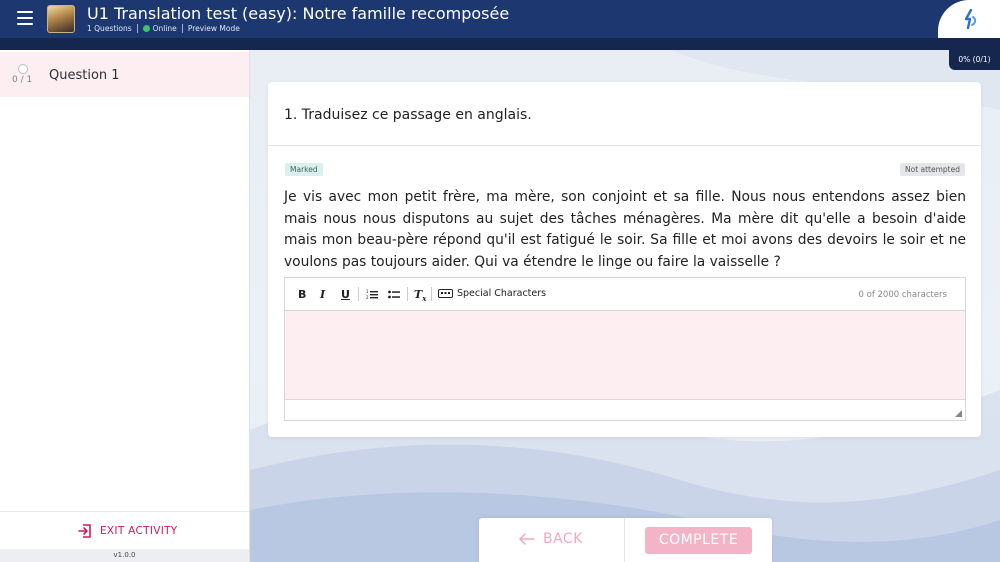  Describe the element at coordinates (109, 28) in the screenshot. I see `questions-count: 1 Questions` at that location.